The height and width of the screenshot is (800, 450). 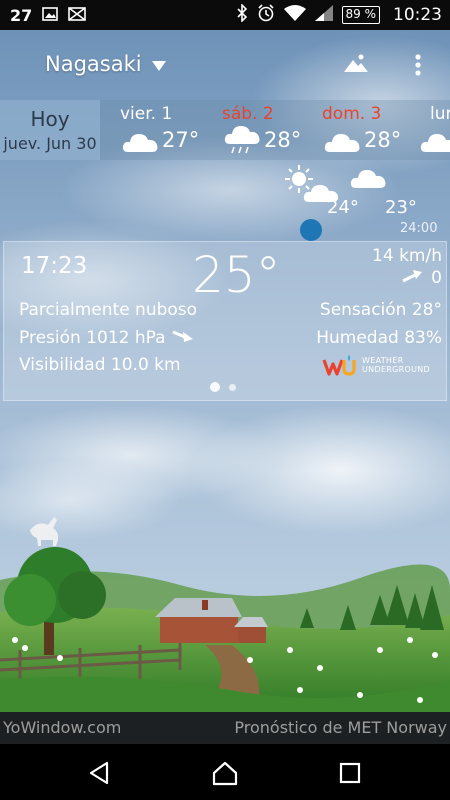 What do you see at coordinates (242, 14) in the screenshot?
I see `bluetooth-icon` at bounding box center [242, 14].